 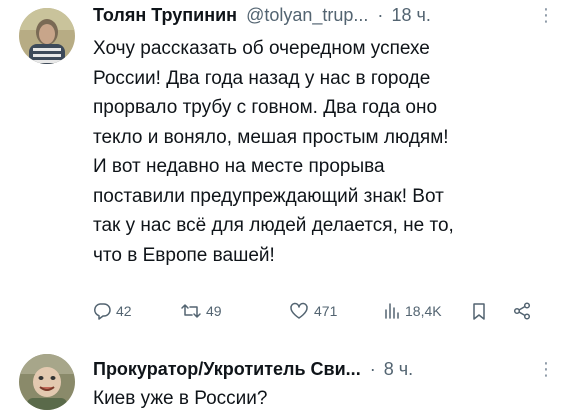 I want to click on tweet-text-line: поставили предупреждающий знак! Вот, so click(x=268, y=196).